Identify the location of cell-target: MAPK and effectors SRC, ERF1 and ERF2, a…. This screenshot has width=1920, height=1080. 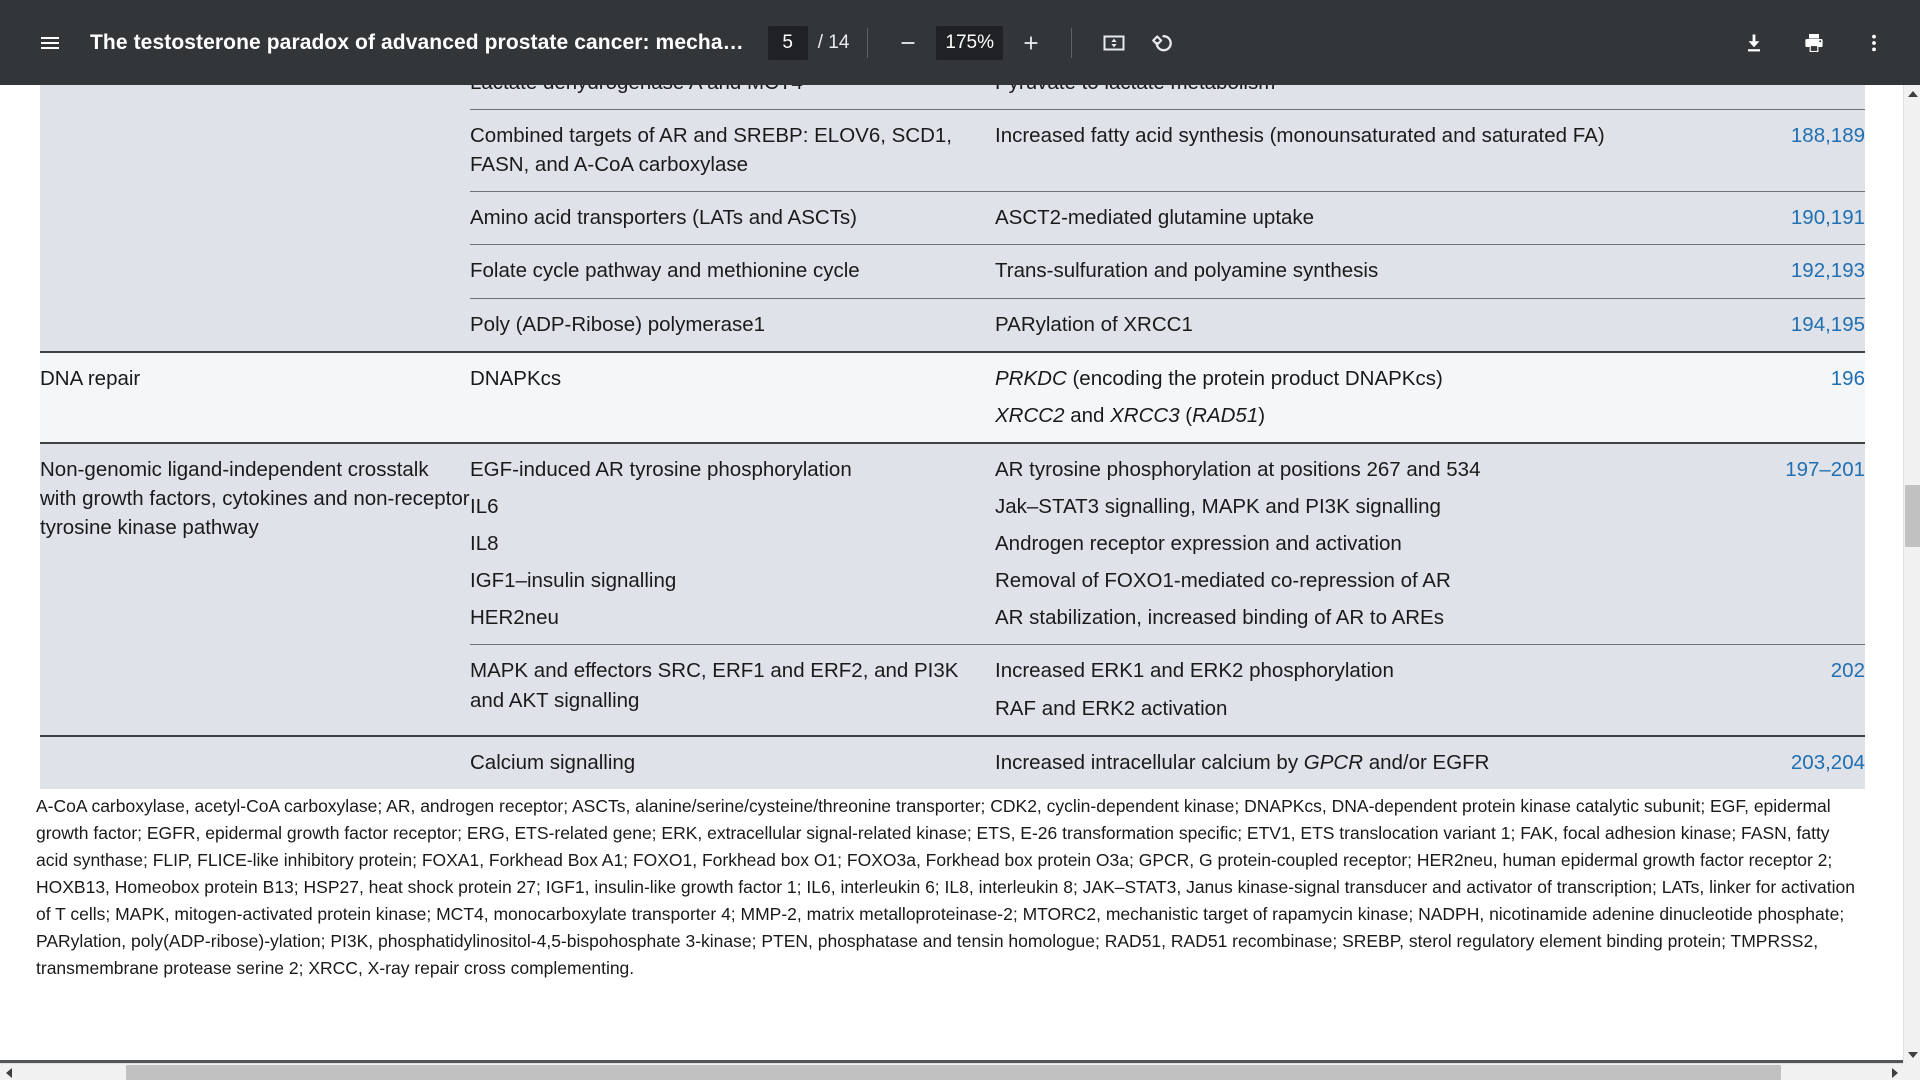
(732, 690).